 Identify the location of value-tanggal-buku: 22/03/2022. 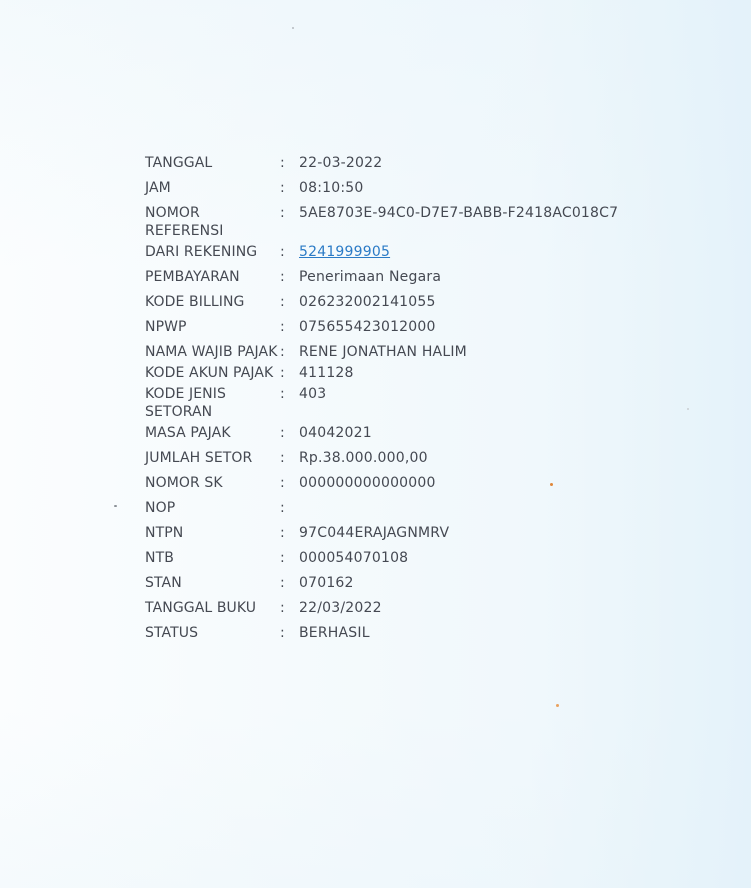
(340, 608).